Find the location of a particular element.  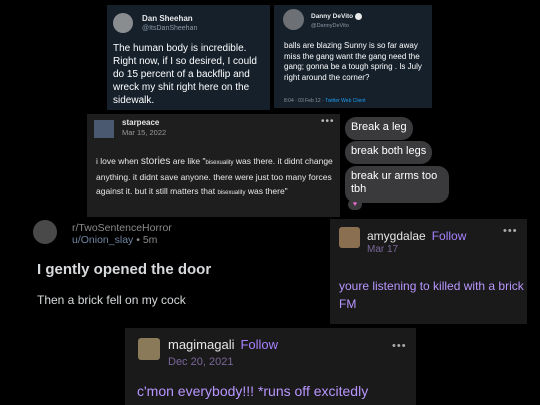

post-header: magimagali Follow is located at coordinates (223, 344).